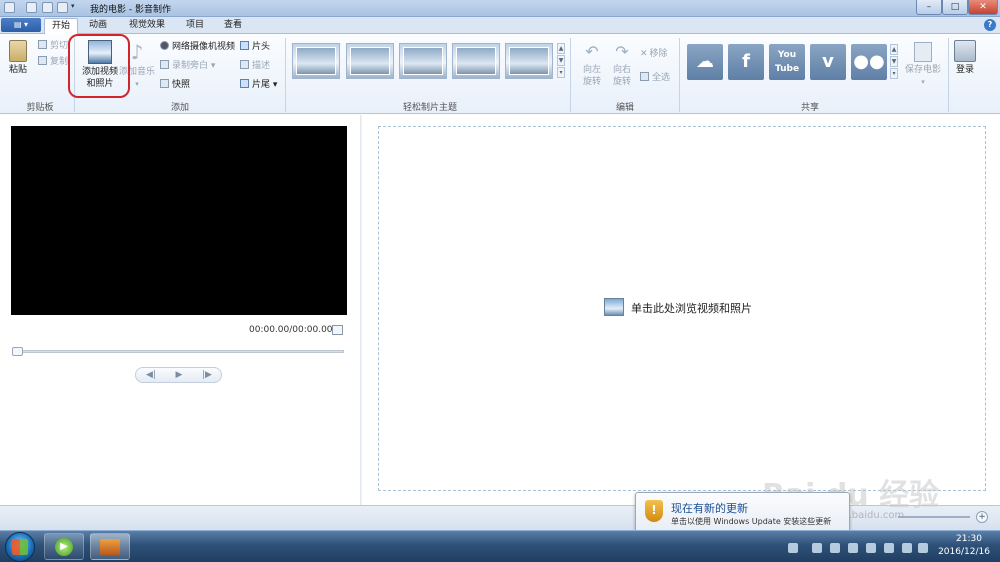 The height and width of the screenshot is (562, 1000). What do you see at coordinates (62, 7) in the screenshot?
I see `redo-icon` at bounding box center [62, 7].